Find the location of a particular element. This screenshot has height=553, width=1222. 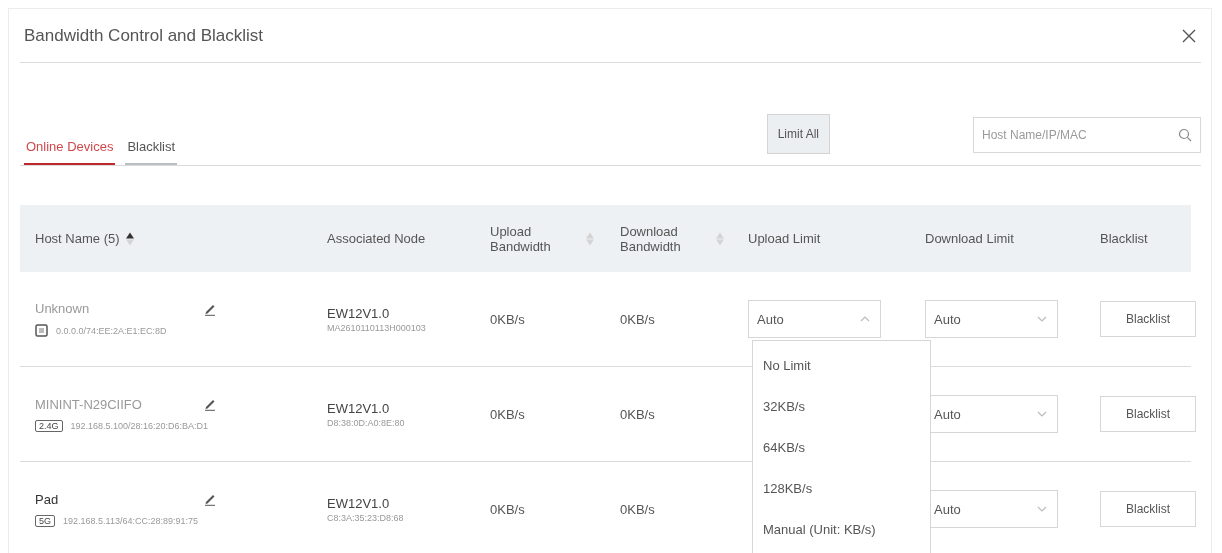

device-icon is located at coordinates (41, 330).